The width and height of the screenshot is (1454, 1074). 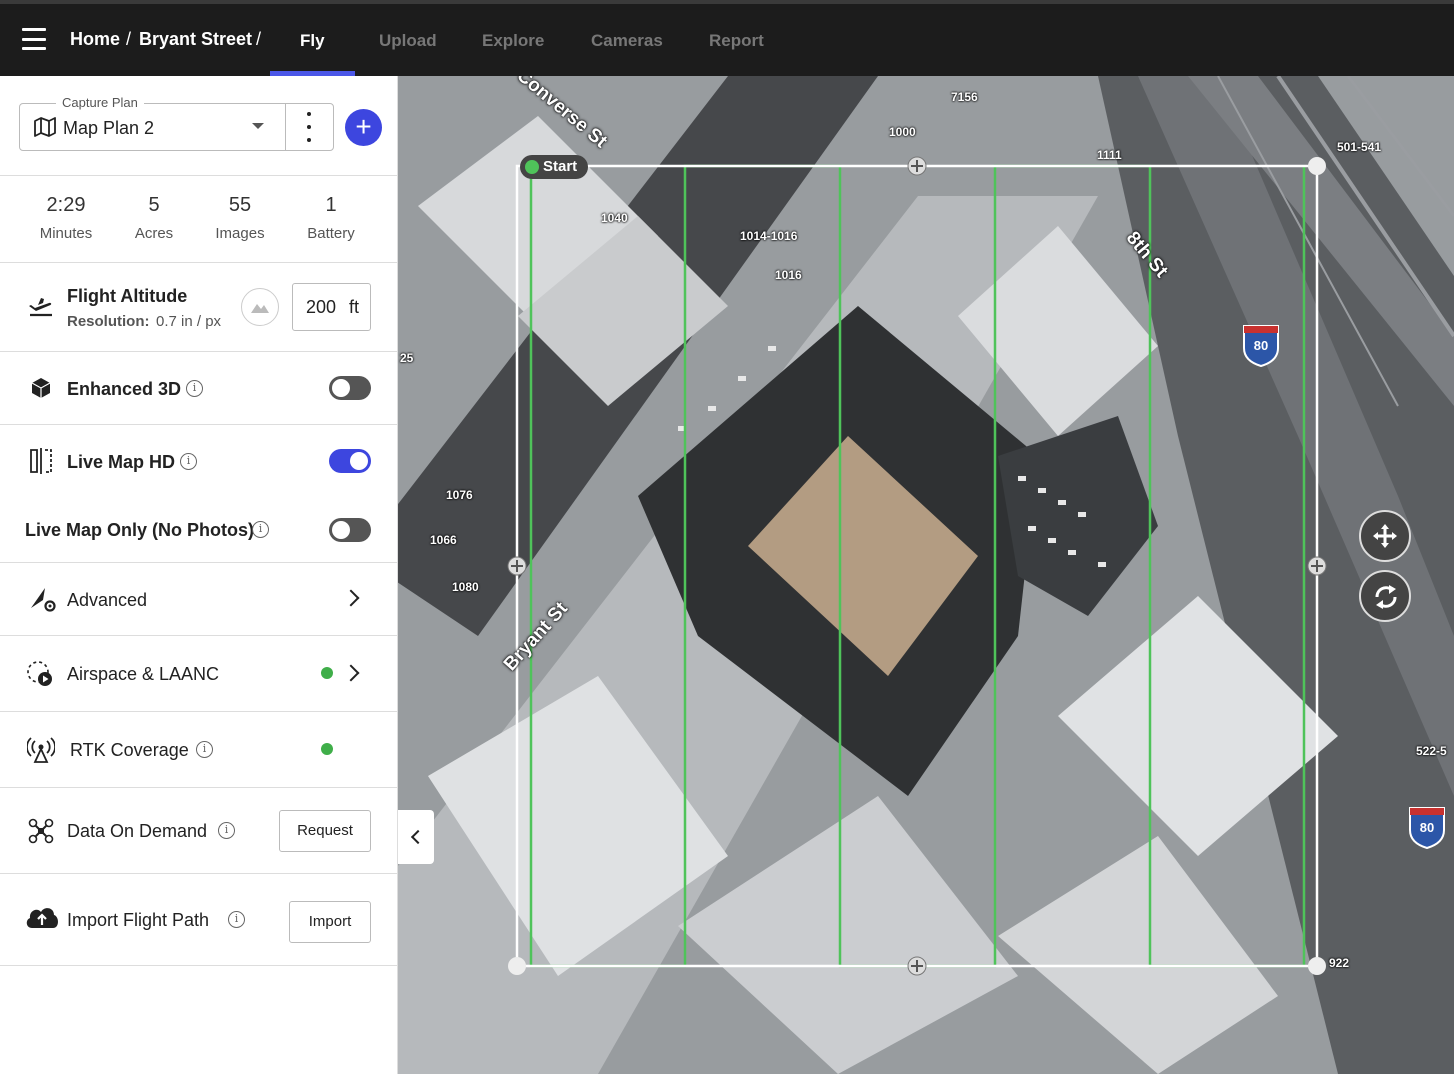 I want to click on resolution-label: Resolution:, so click(x=108, y=321).